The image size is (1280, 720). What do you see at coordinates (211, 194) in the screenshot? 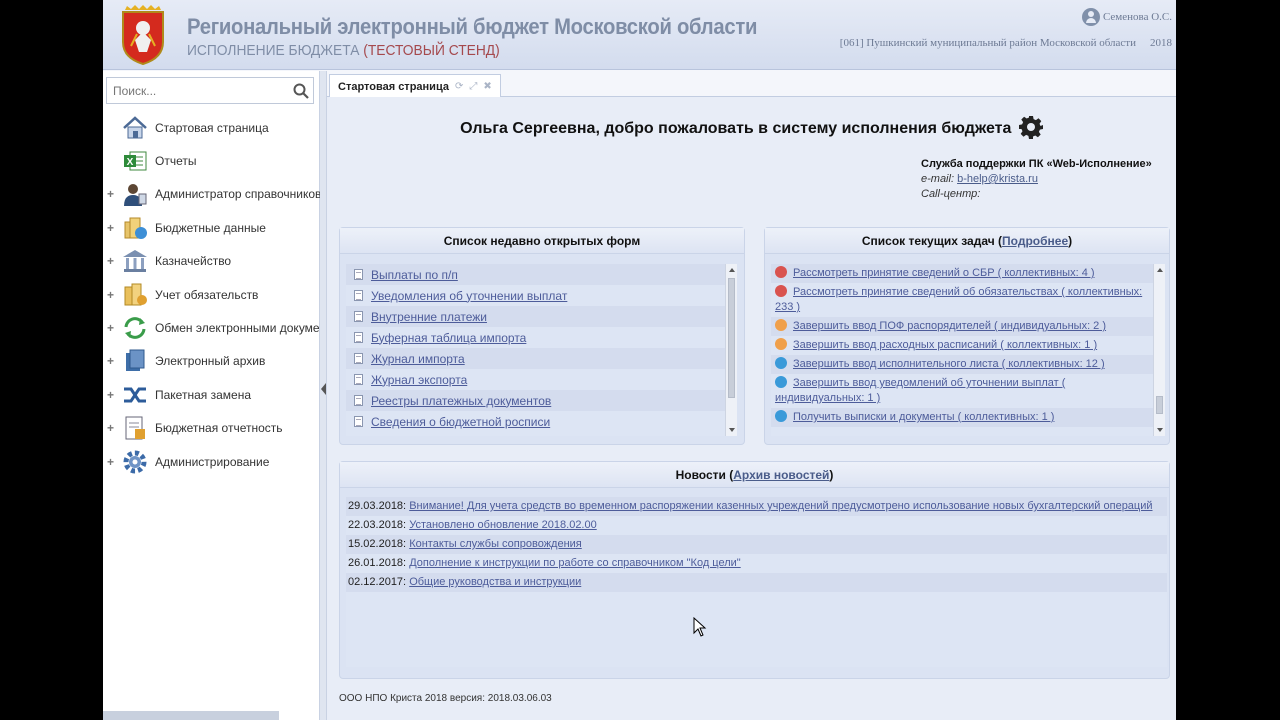
I see `sidebar-item-reference-admin: + Администратор справочников` at bounding box center [211, 194].